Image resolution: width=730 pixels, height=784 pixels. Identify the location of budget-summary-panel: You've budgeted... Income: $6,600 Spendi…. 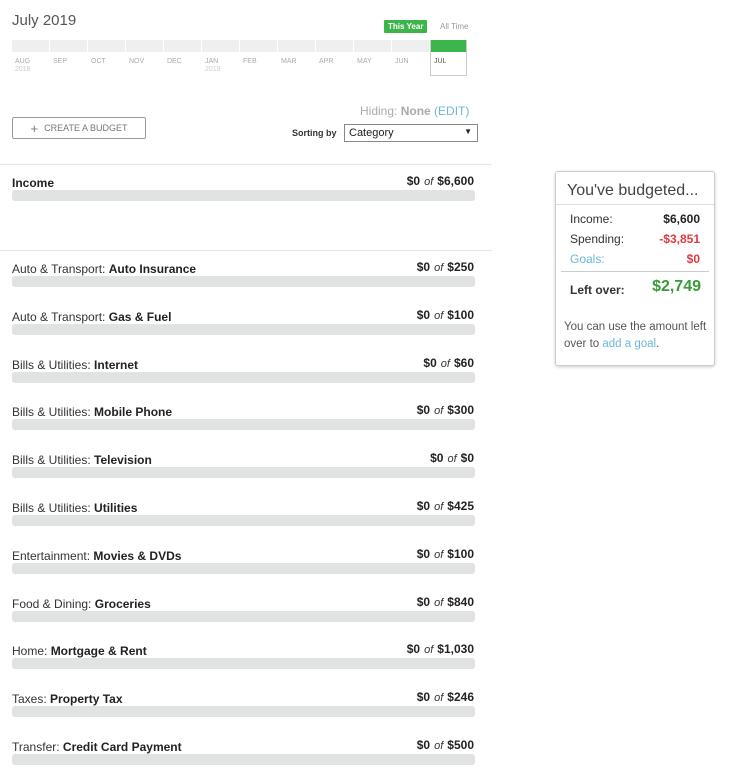
(635, 268).